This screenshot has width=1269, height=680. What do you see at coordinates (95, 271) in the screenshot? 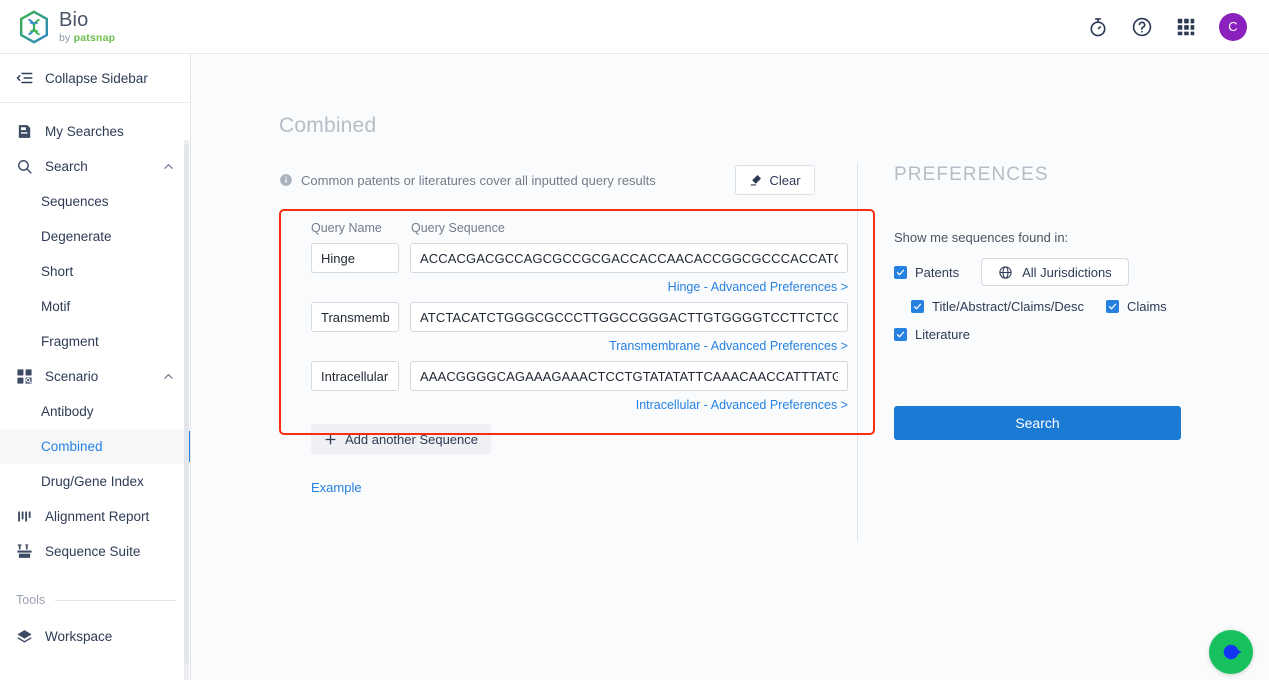
I see `sidebar-item-short: Short` at bounding box center [95, 271].